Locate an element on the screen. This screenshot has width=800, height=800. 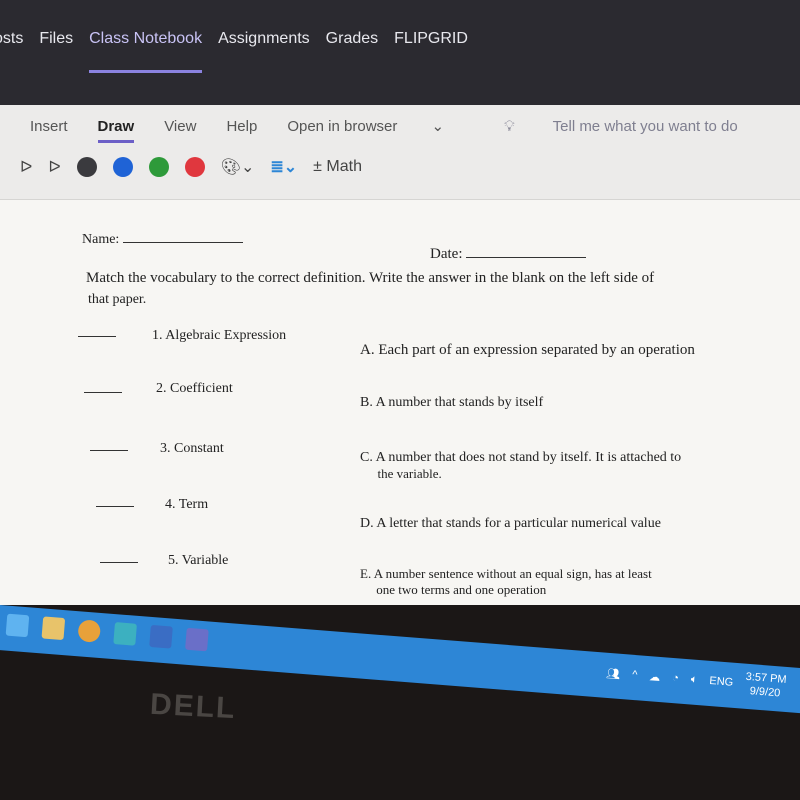
ribbon-tab-insert: Insert is located at coordinates (49, 126).